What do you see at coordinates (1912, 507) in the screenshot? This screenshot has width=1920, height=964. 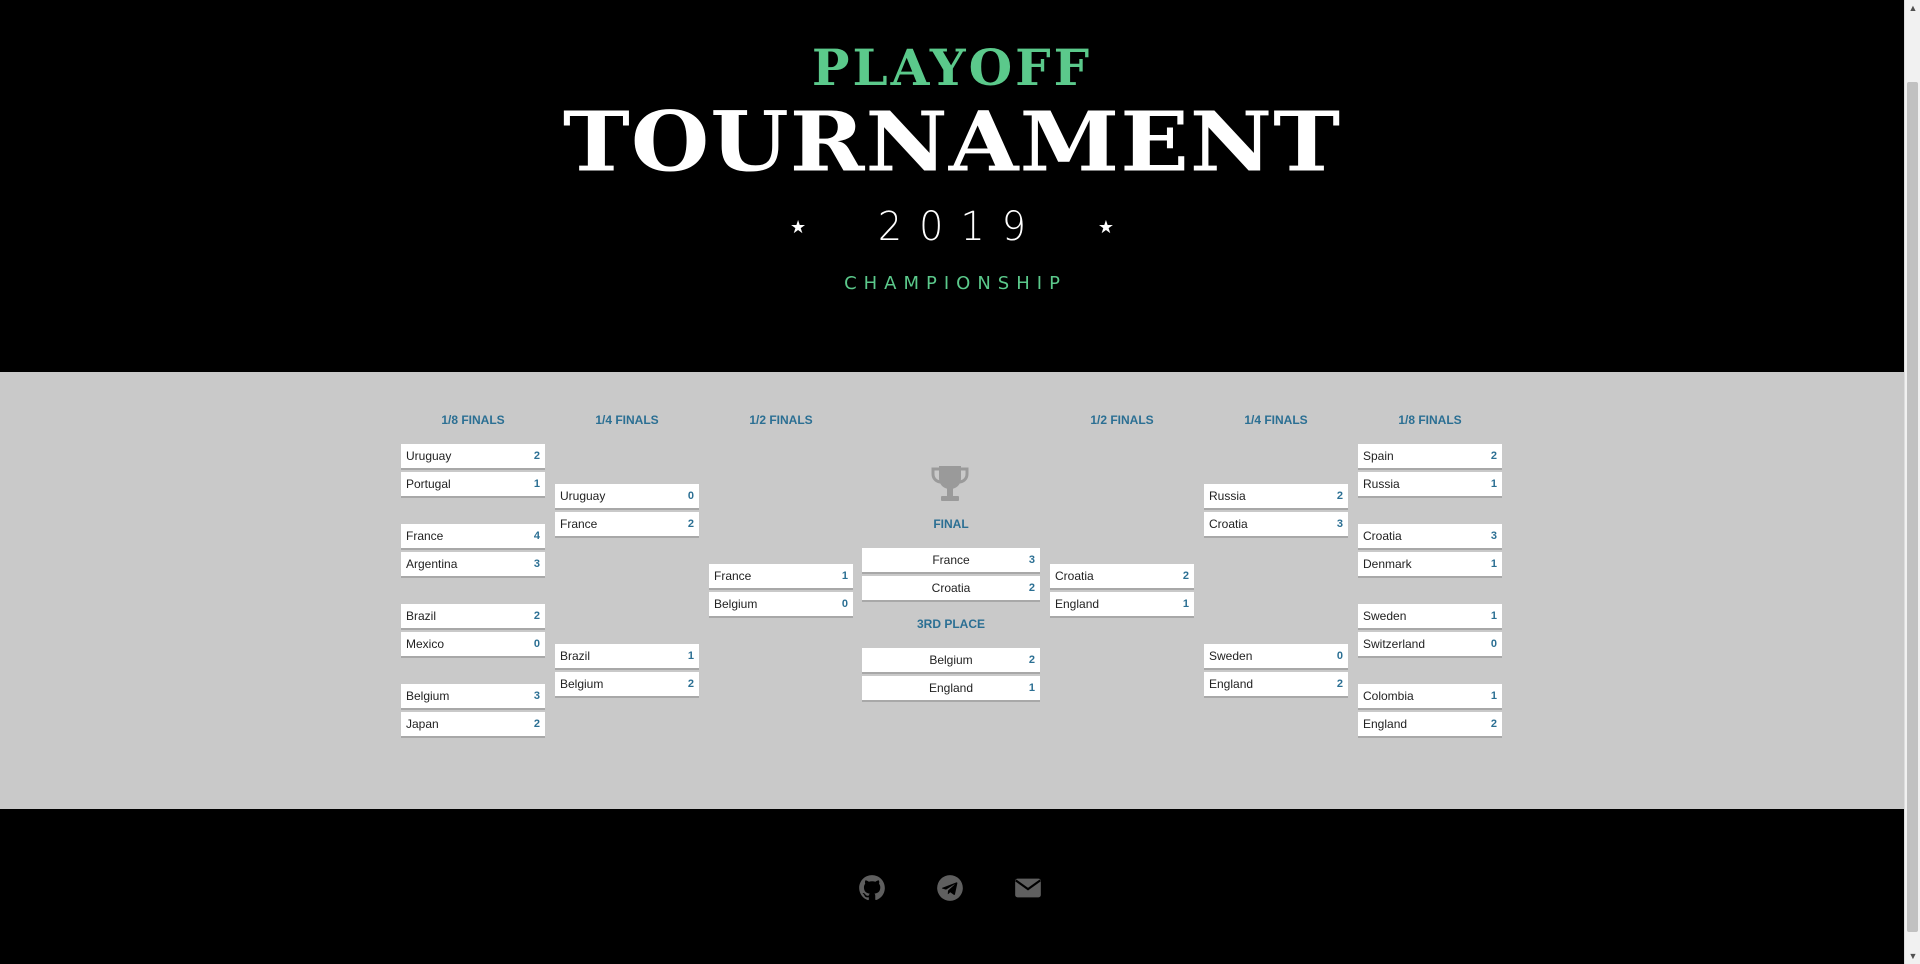 I see `scrollbar-thumb` at bounding box center [1912, 507].